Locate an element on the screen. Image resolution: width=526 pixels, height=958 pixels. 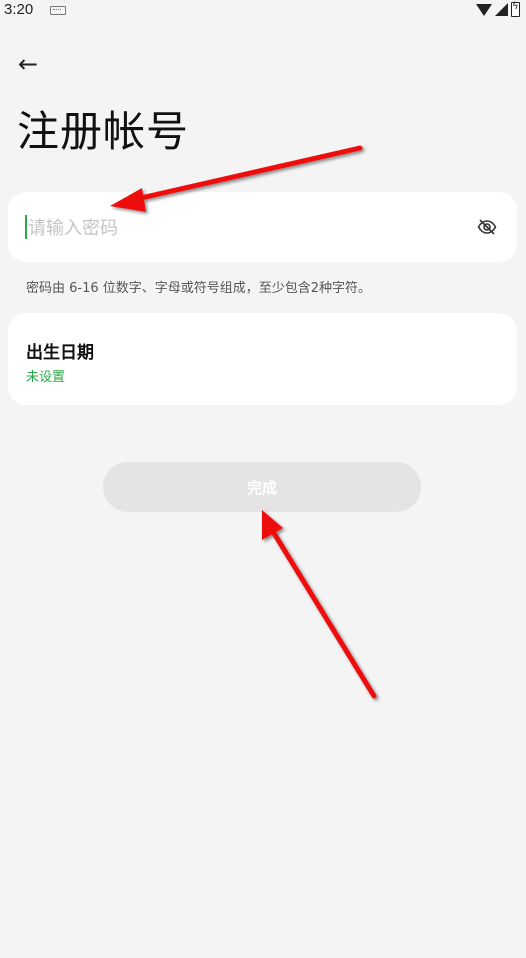
arrow-to-done-icon is located at coordinates (319, 604).